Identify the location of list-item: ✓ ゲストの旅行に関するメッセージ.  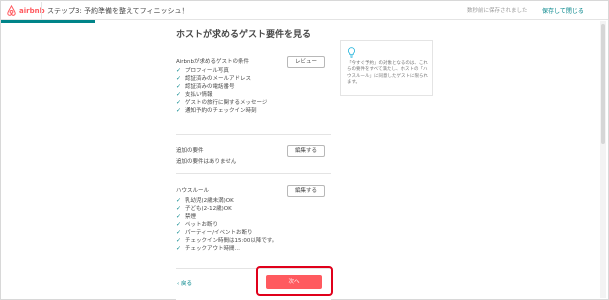
(222, 102).